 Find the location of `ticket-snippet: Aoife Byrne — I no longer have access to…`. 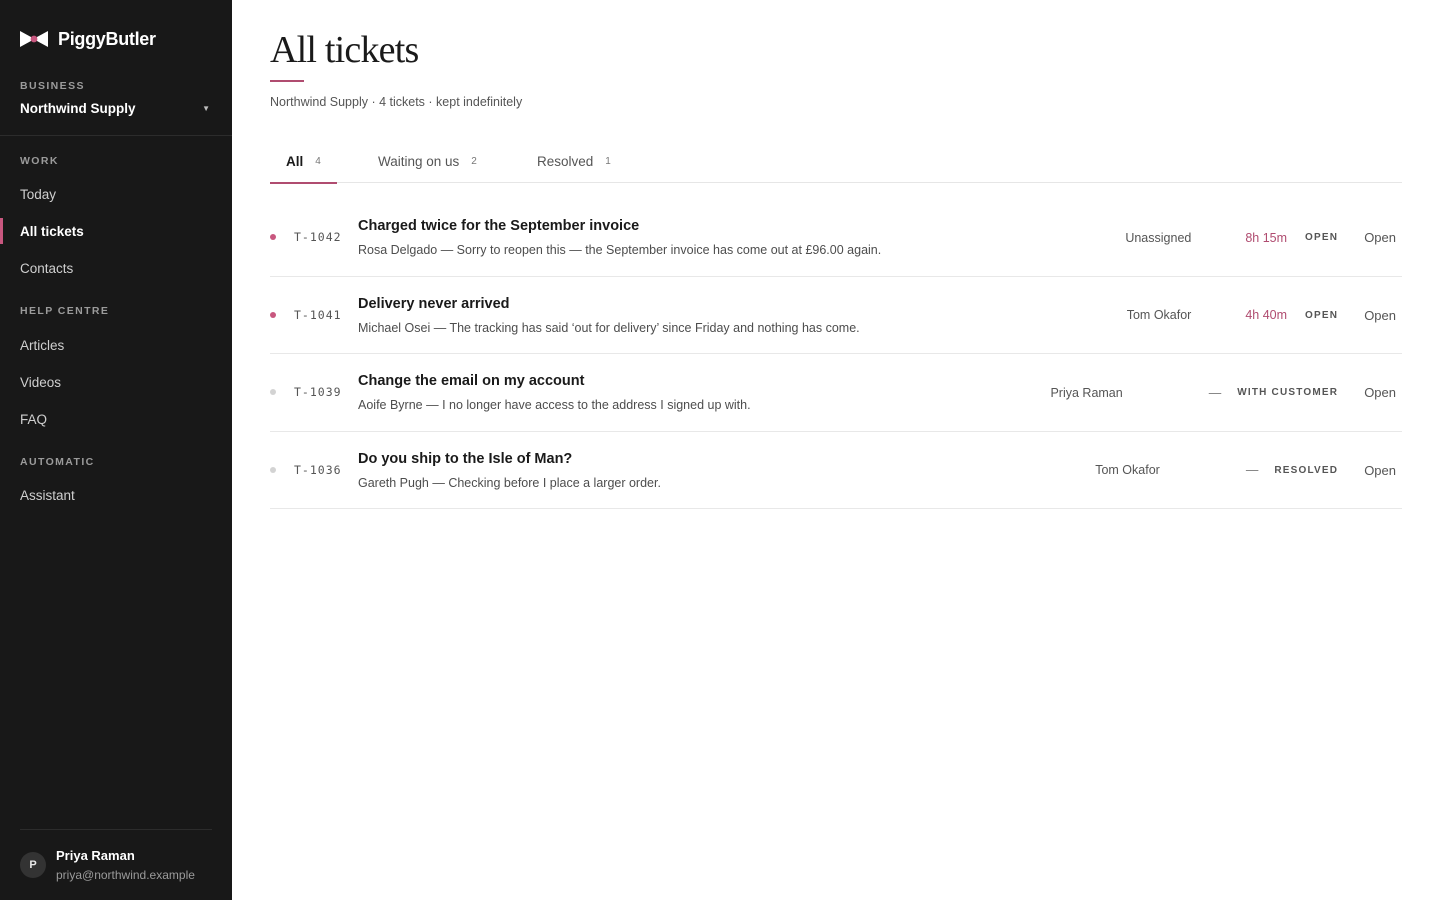

ticket-snippet: Aoife Byrne — I no longer have access to… is located at coordinates (554, 405).